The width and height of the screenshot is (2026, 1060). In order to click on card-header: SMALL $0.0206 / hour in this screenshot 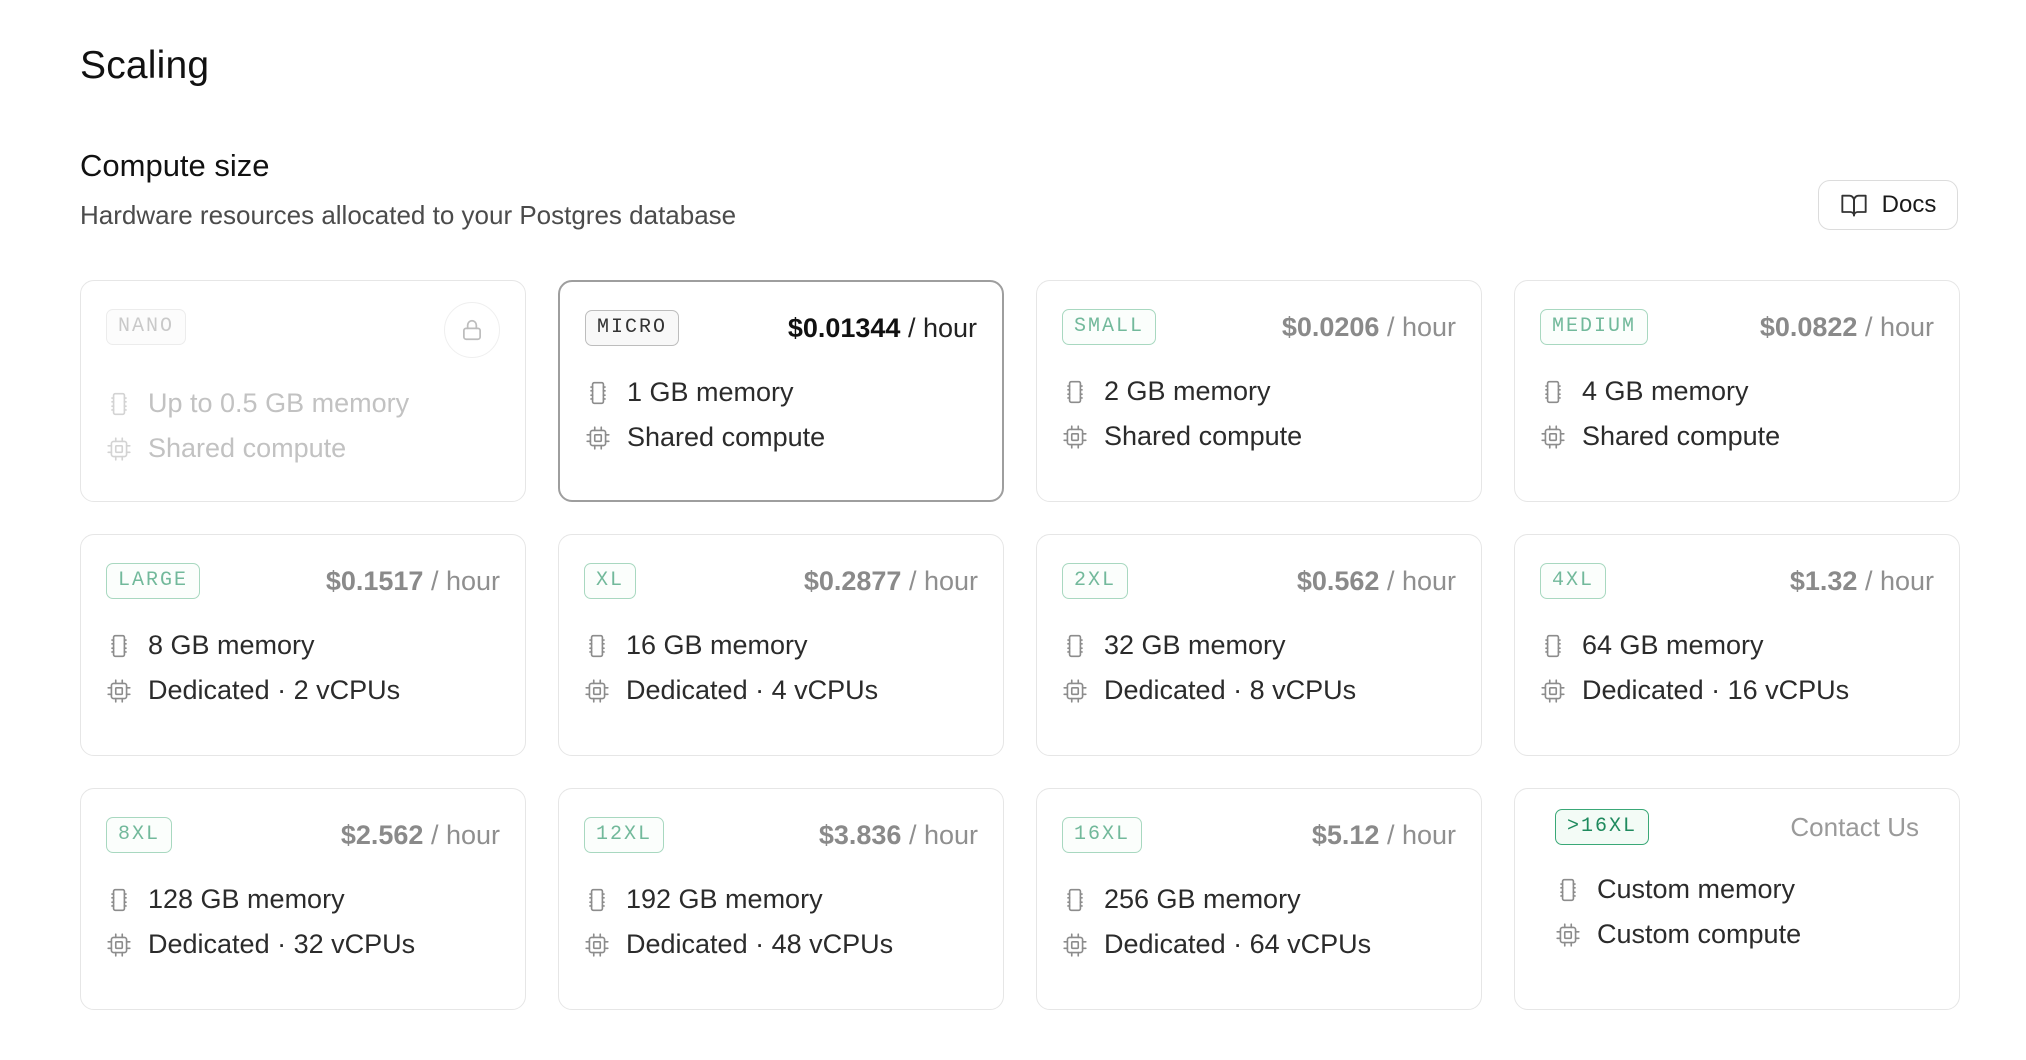, I will do `click(1259, 327)`.